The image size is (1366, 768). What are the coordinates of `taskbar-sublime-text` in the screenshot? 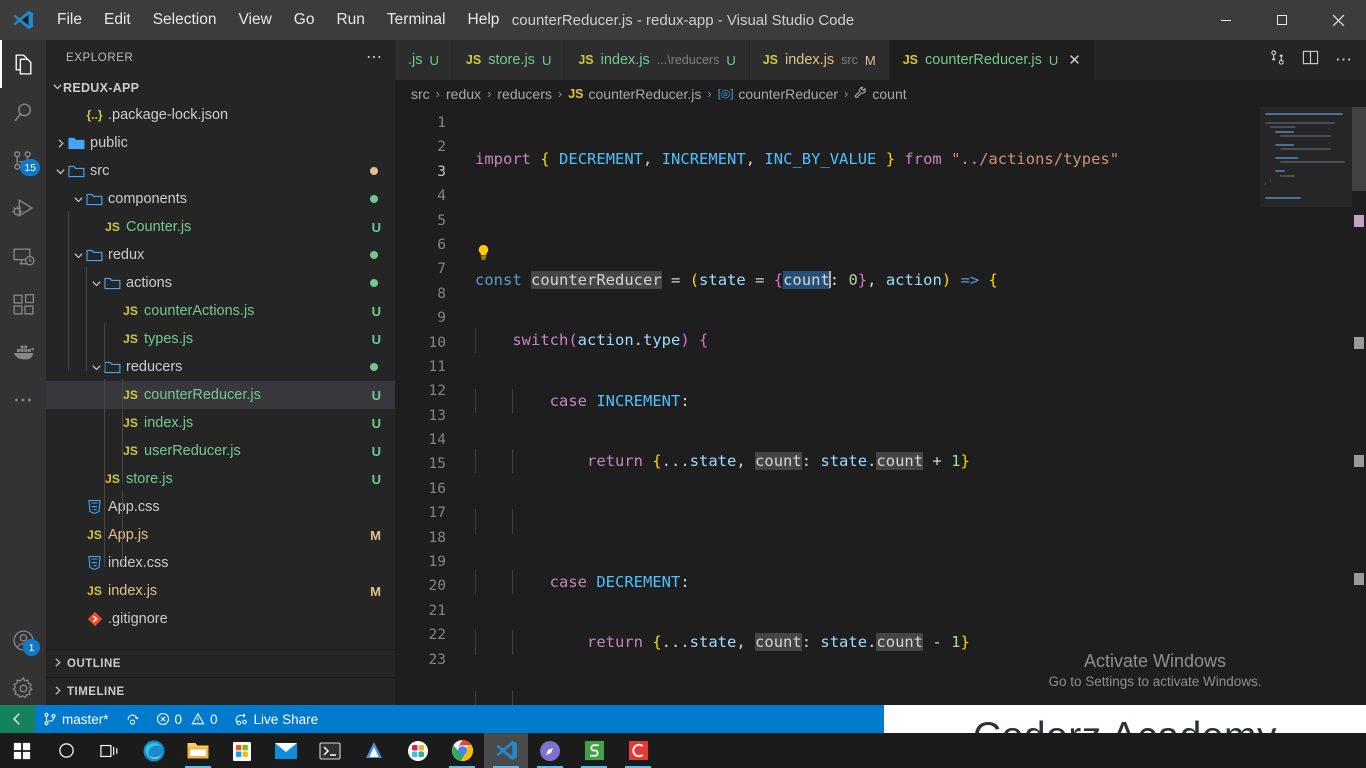 It's located at (594, 750).